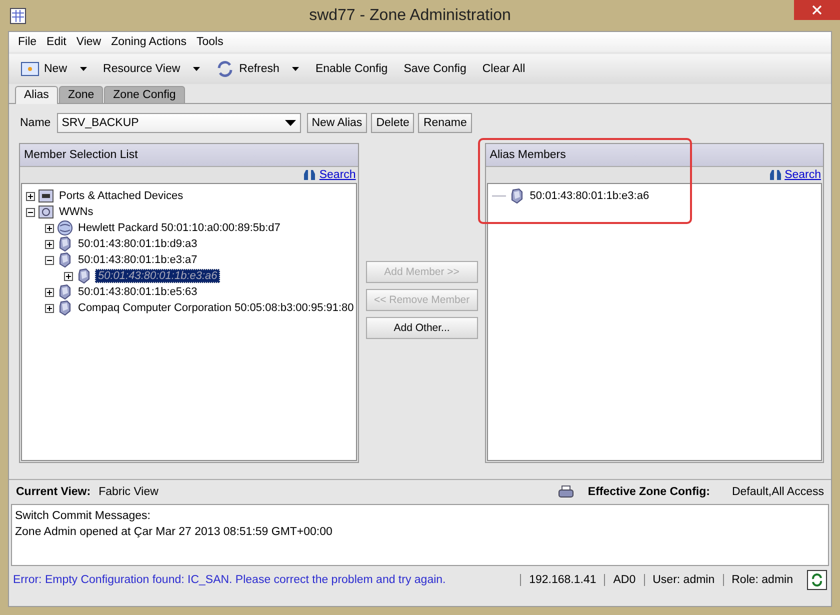 The width and height of the screenshot is (840, 615). I want to click on panel-header: Member Selection List, so click(189, 155).